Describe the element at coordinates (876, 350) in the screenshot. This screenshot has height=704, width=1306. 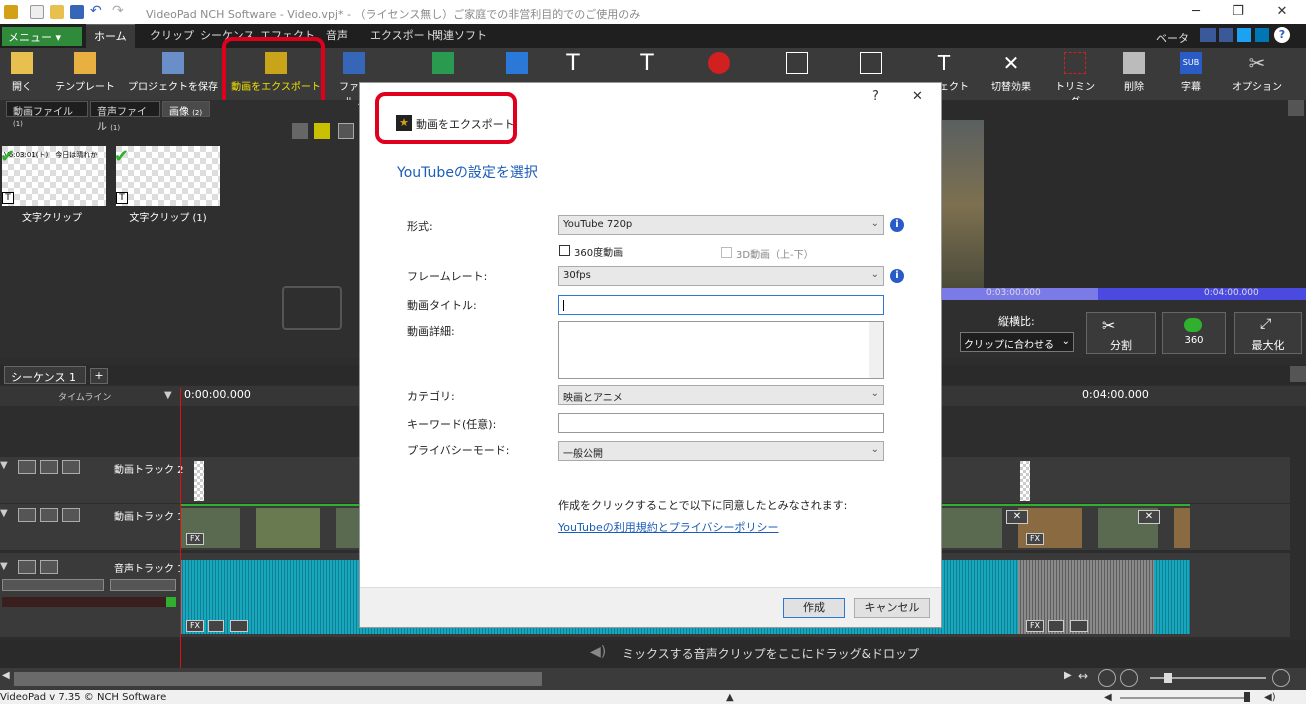
I see `textarea-scrollbar` at that location.